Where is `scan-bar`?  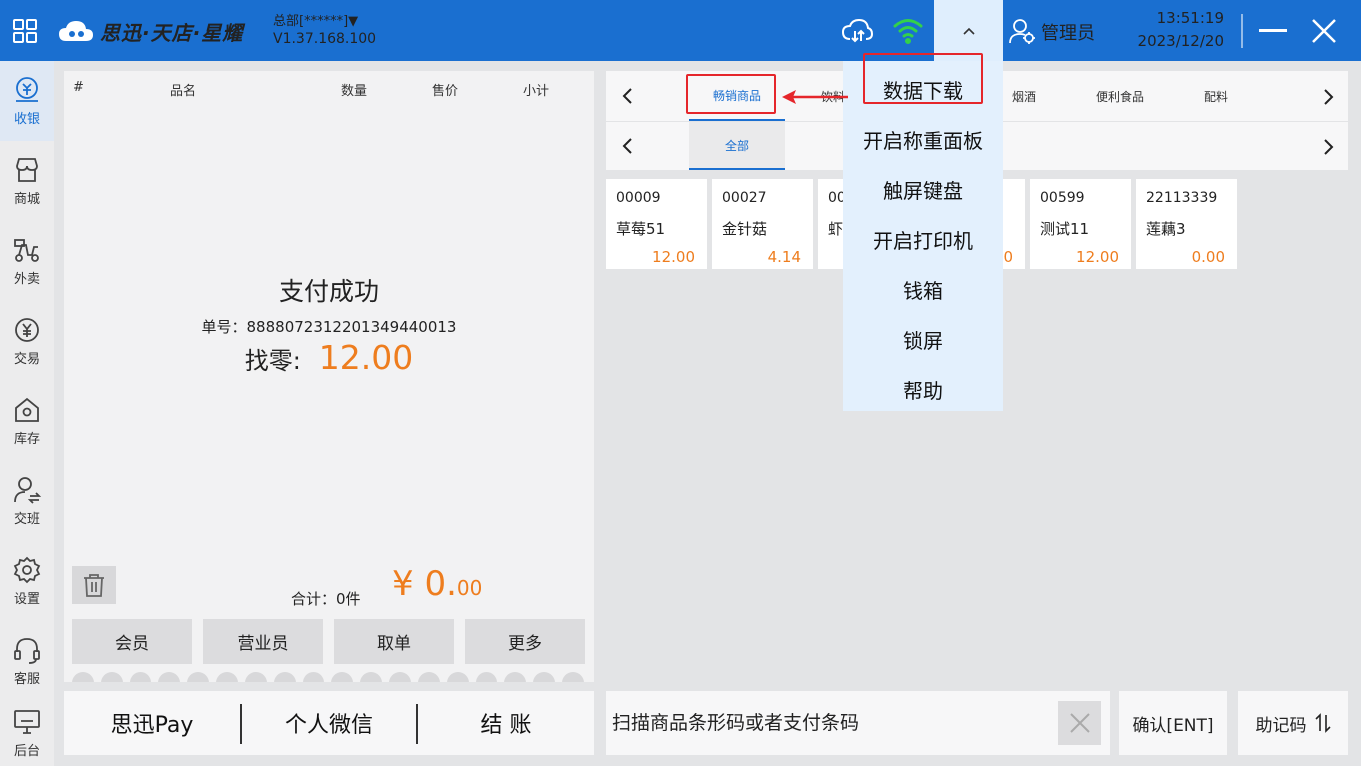
scan-bar is located at coordinates (858, 723).